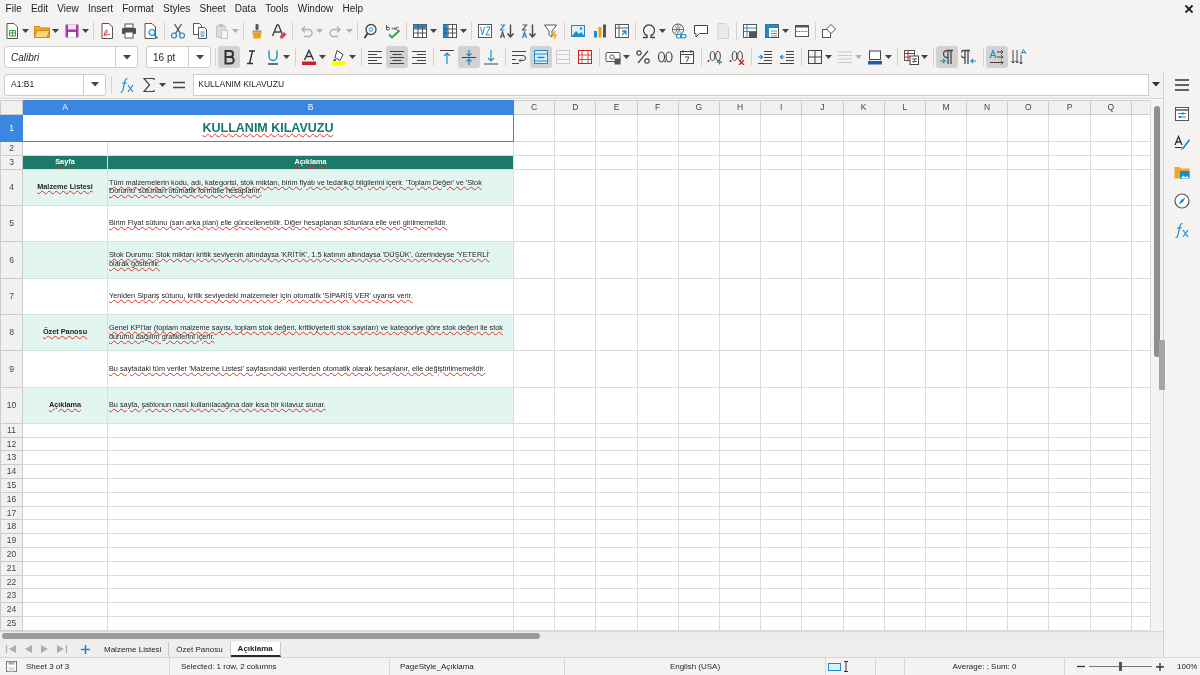 This screenshot has height=675, width=1200. Describe the element at coordinates (715, 57) in the screenshot. I see `add-decimal-icon` at that location.